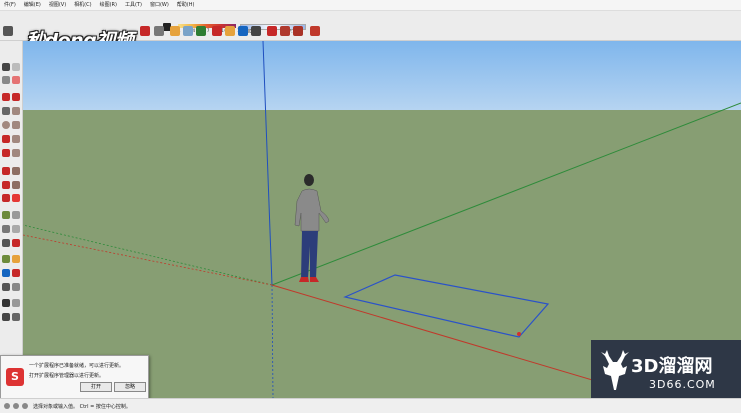 The width and height of the screenshot is (741, 413). Describe the element at coordinates (6, 229) in the screenshot. I see `protractor-tool-icon` at that location.